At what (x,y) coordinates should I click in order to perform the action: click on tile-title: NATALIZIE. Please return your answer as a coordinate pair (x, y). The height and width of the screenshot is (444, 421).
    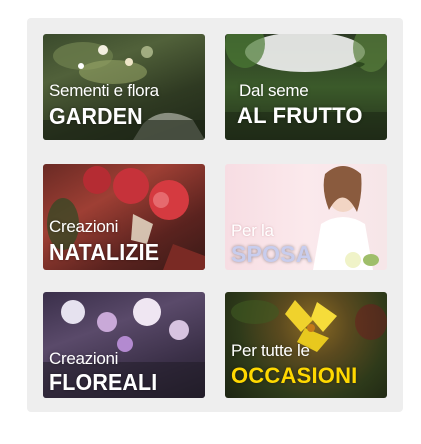
    Looking at the image, I should click on (104, 252).